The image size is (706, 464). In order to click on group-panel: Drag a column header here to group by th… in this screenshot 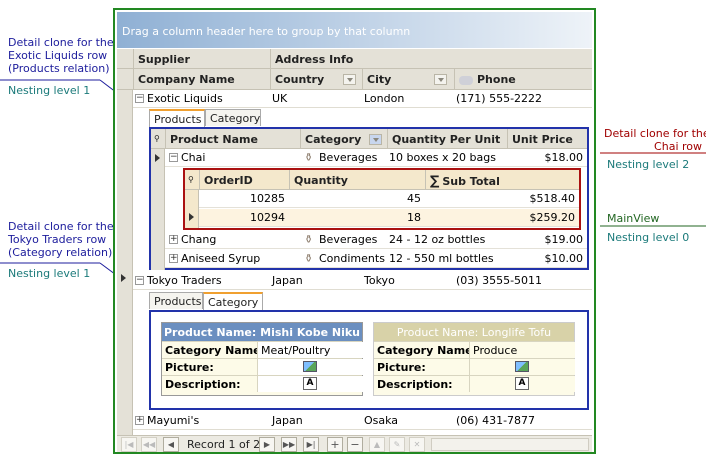, I will do `click(354, 30)`.